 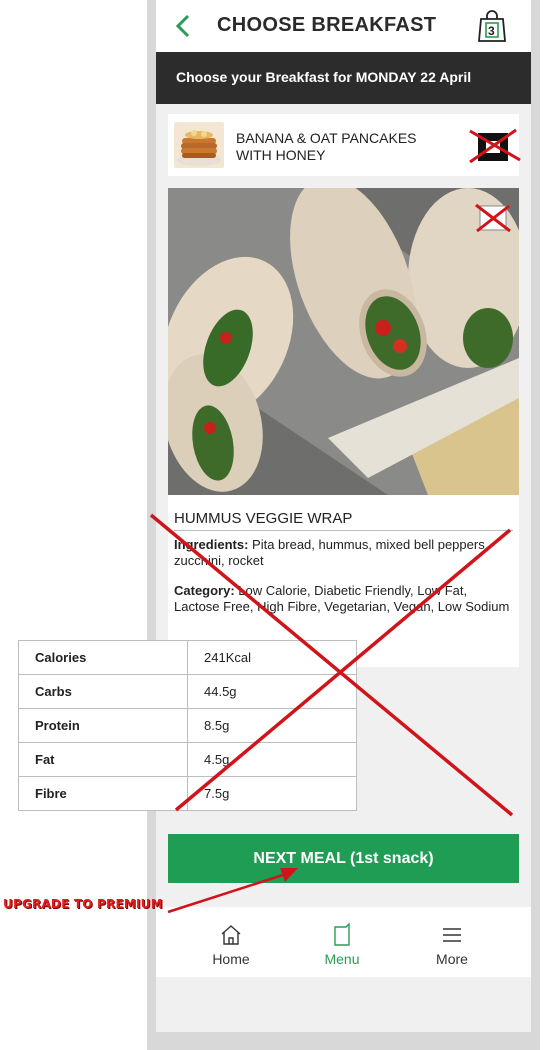 What do you see at coordinates (491, 31) in the screenshot?
I see `cart-count: 3` at bounding box center [491, 31].